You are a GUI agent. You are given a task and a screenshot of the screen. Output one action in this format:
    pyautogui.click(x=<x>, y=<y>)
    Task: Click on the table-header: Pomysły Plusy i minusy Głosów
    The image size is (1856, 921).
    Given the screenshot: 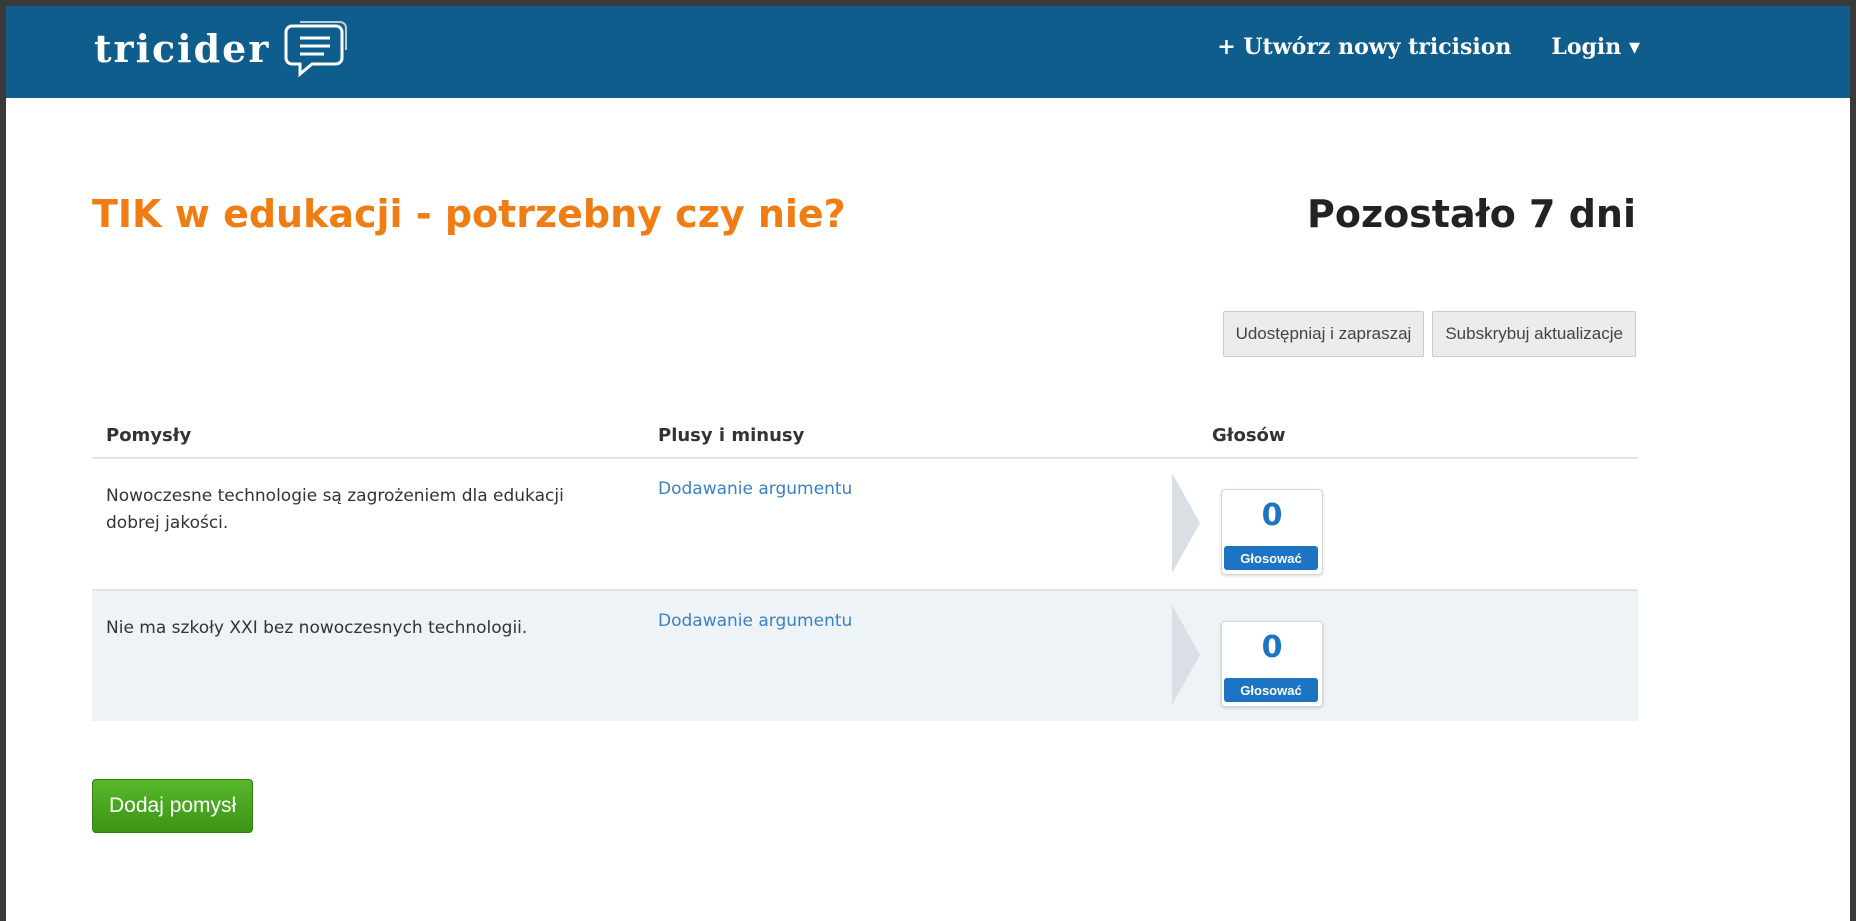 What is the action you would take?
    pyautogui.click(x=865, y=435)
    